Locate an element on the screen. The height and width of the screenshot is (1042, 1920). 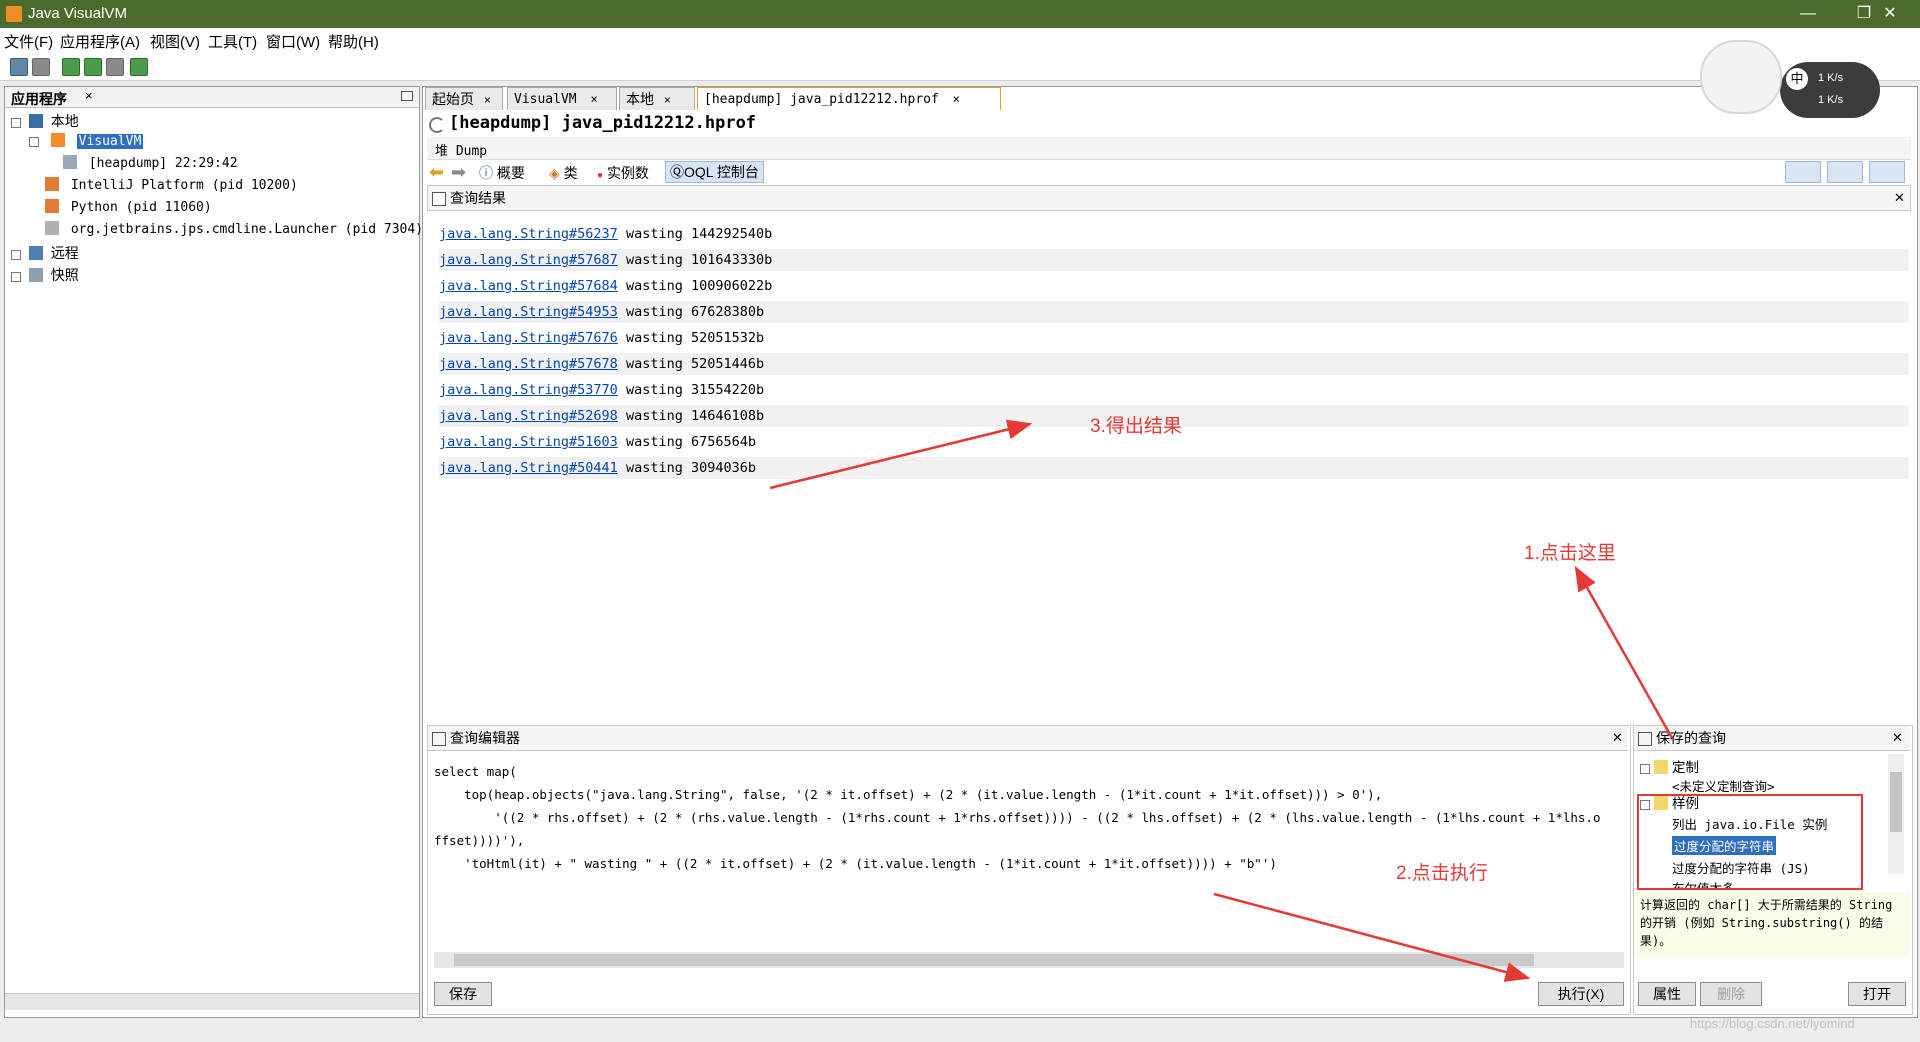
annotation-step2: 2.点击执行 is located at coordinates (1442, 873).